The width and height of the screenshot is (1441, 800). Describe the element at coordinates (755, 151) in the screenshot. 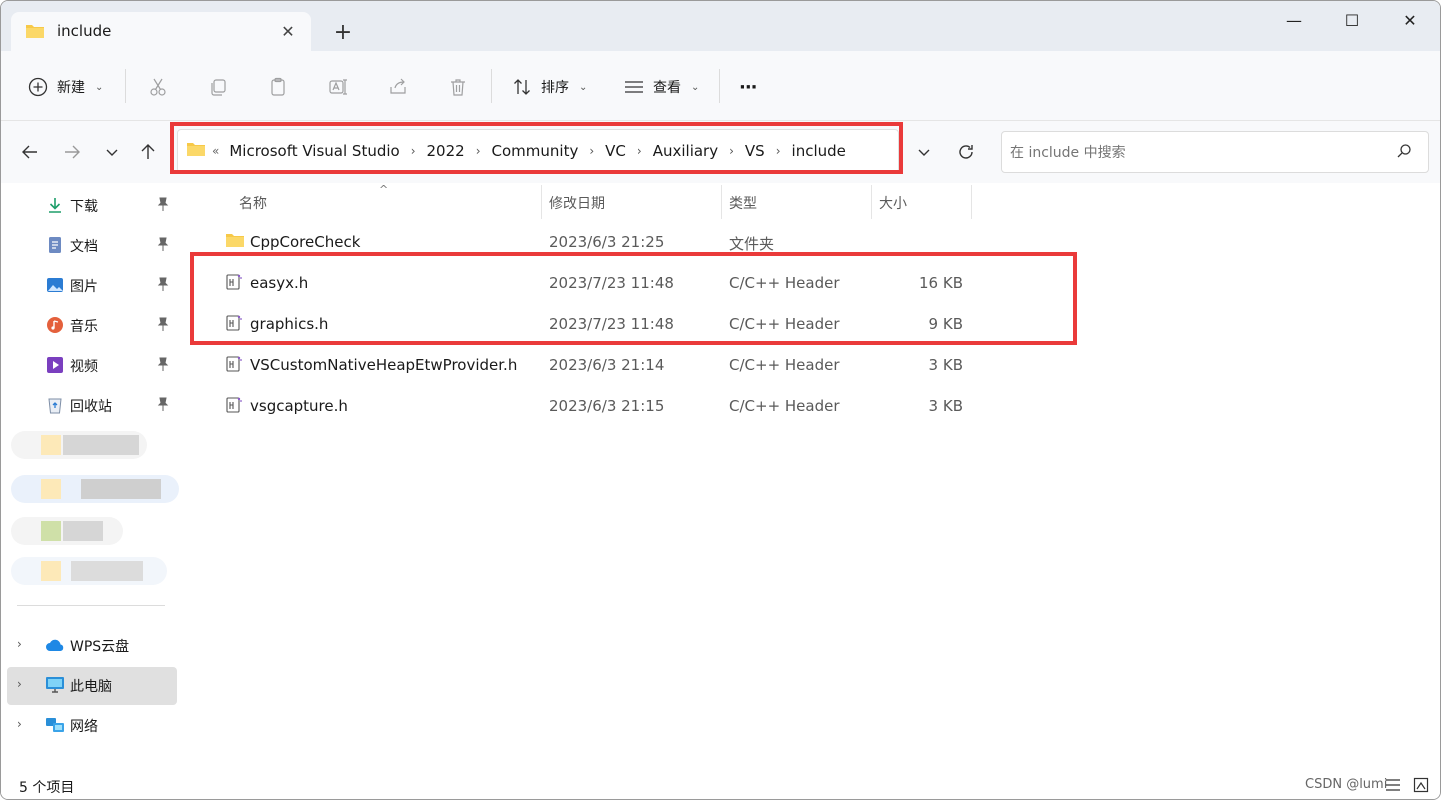

I see `breadcrumb-vs: VS` at that location.